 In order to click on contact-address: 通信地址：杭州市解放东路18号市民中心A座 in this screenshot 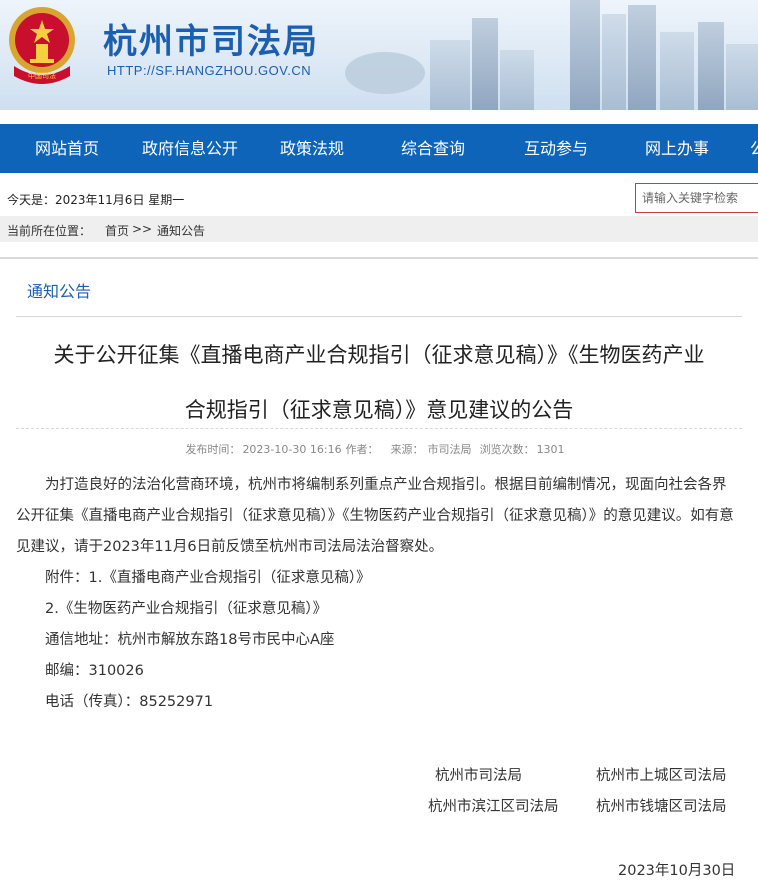, I will do `click(190, 640)`.